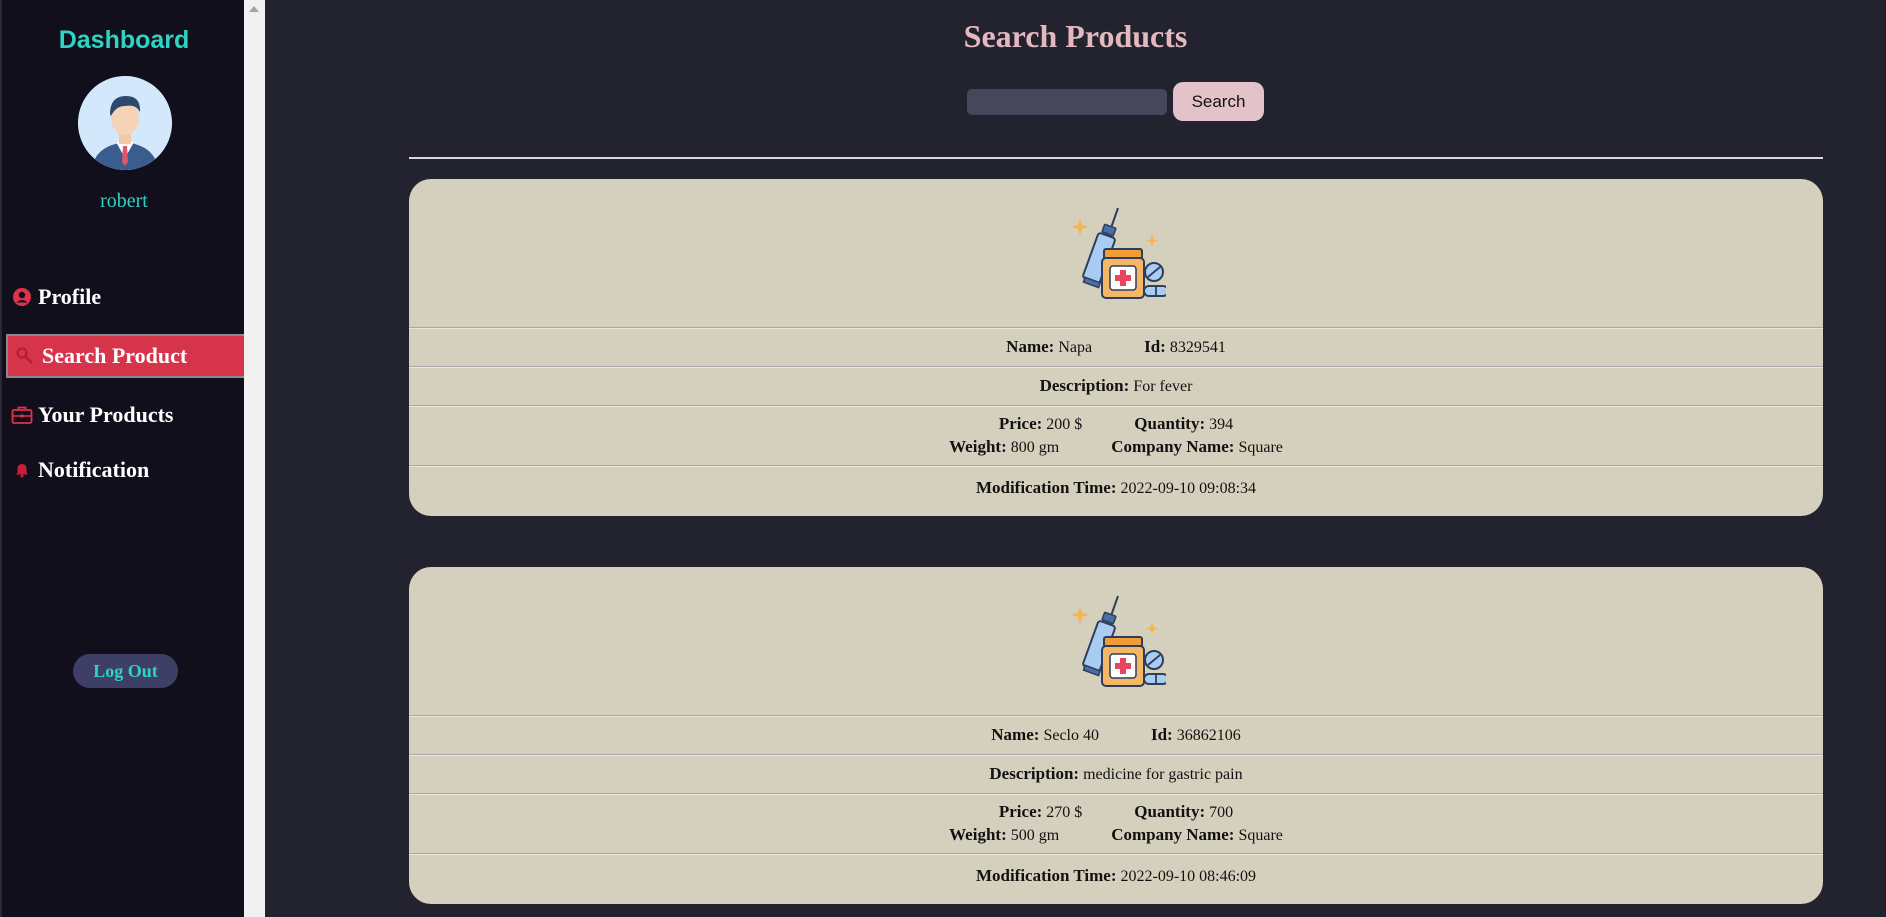  What do you see at coordinates (1188, 876) in the screenshot?
I see `product-modified: 2022-09-10 08:46:09` at bounding box center [1188, 876].